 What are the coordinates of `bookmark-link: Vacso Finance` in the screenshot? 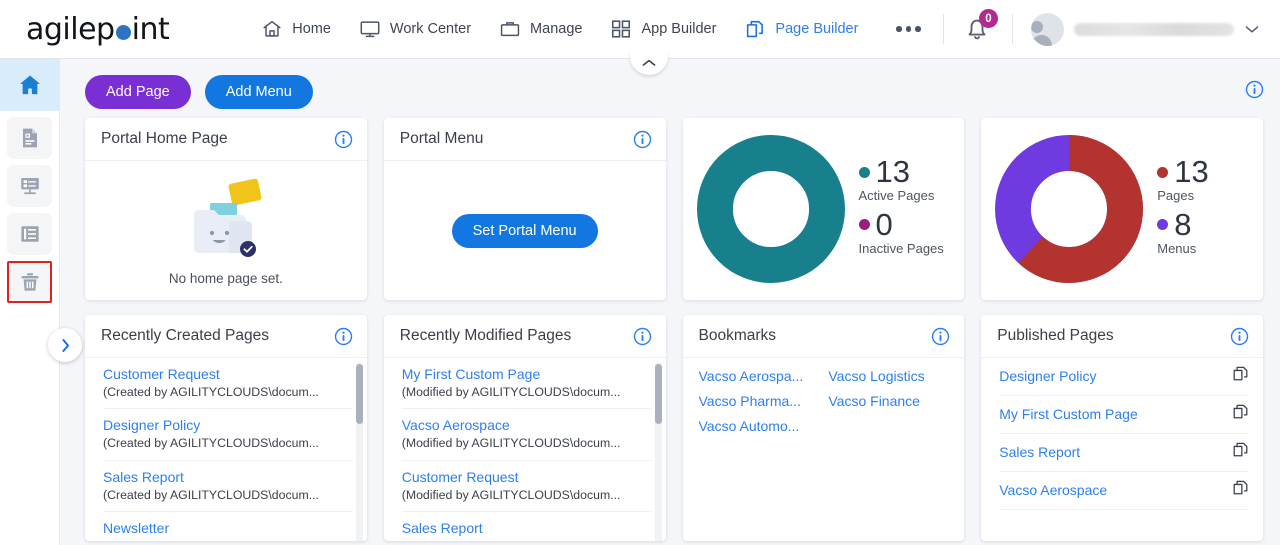 It's located at (889, 401).